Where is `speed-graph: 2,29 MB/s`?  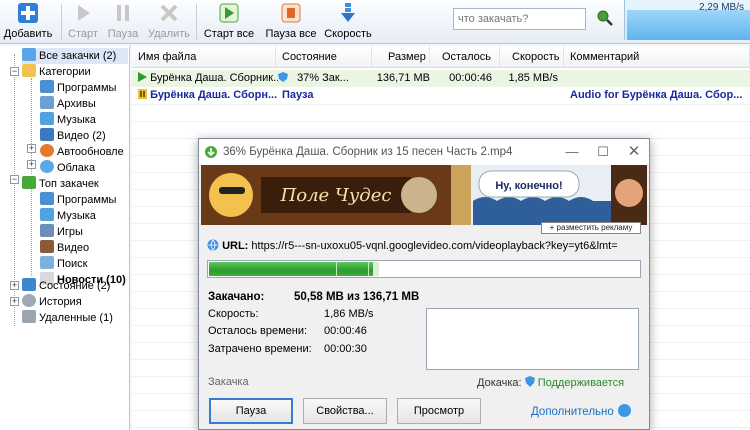
speed-graph: 2,29 MB/s is located at coordinates (687, 20).